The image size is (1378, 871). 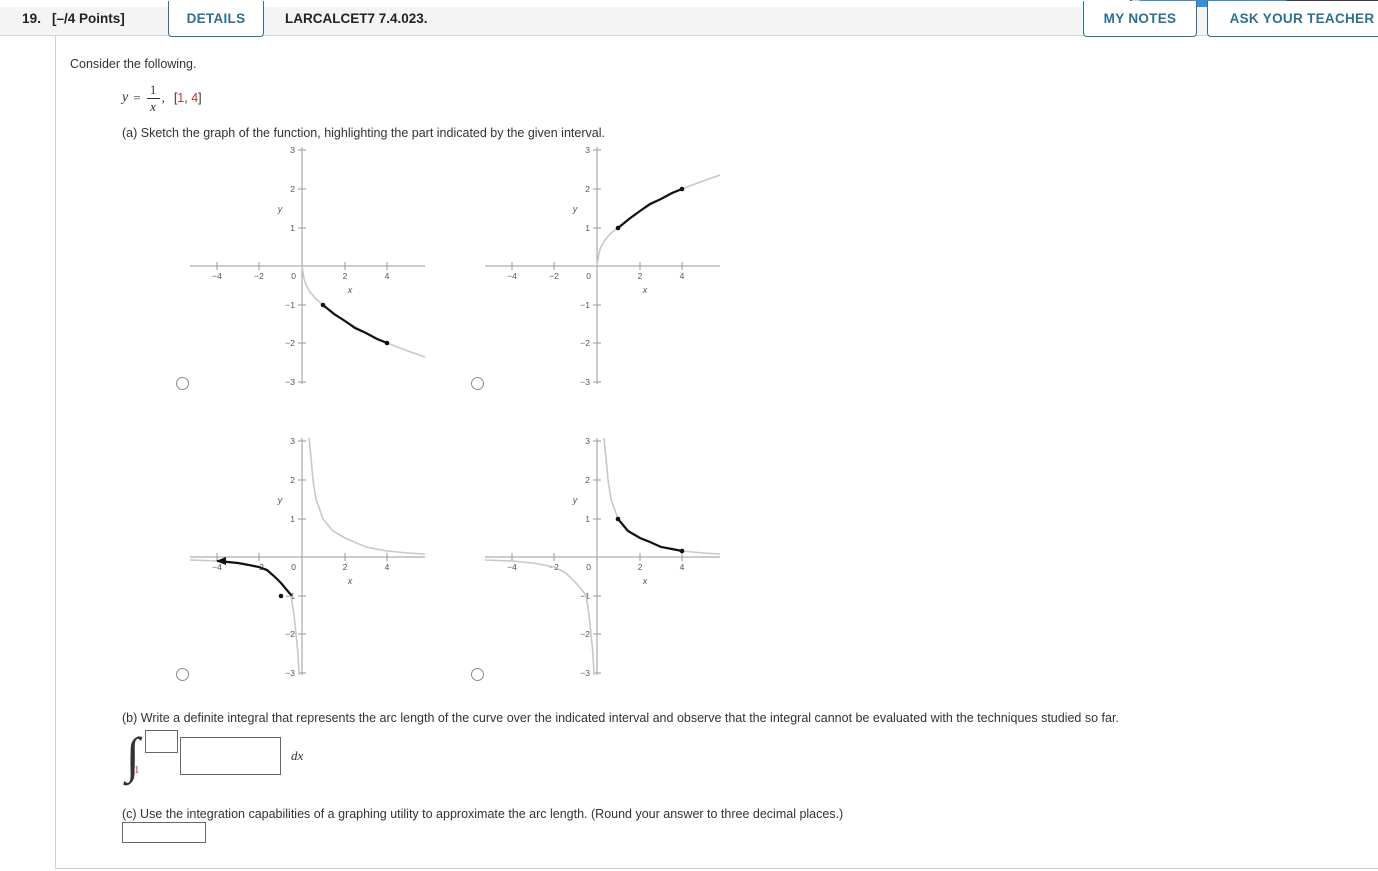 I want to click on fraction: 1 x, so click(x=153, y=98).